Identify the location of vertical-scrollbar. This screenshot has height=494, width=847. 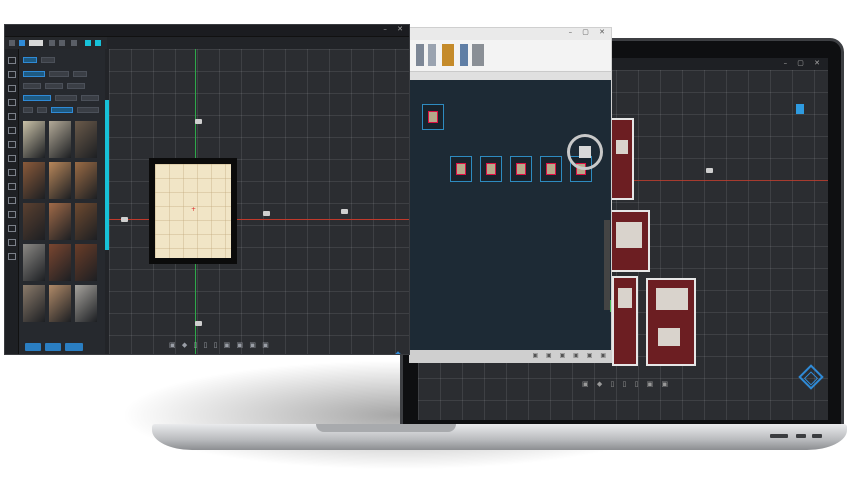
(607, 265).